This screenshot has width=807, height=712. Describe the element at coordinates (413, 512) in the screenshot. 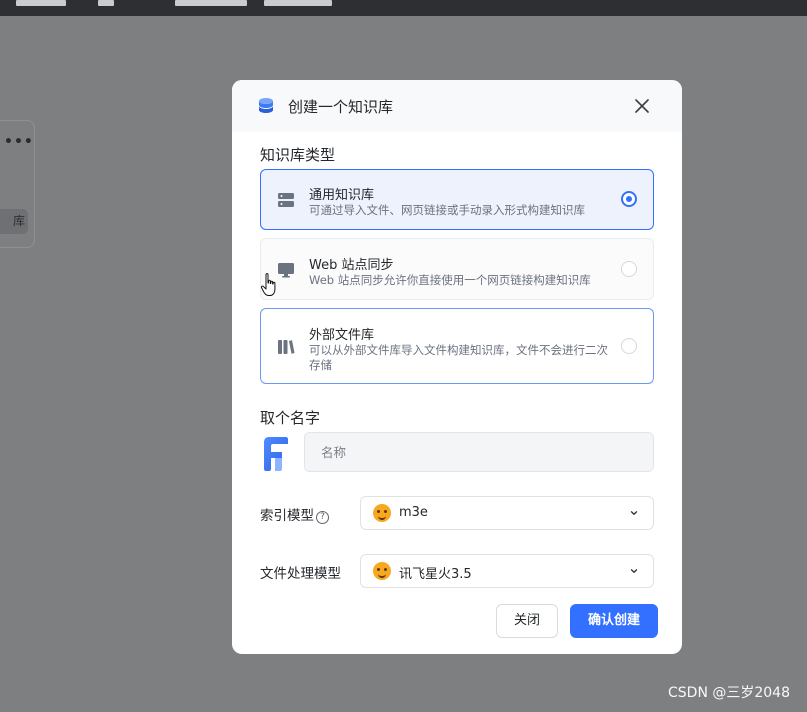

I see `index-model-value: m3e` at that location.